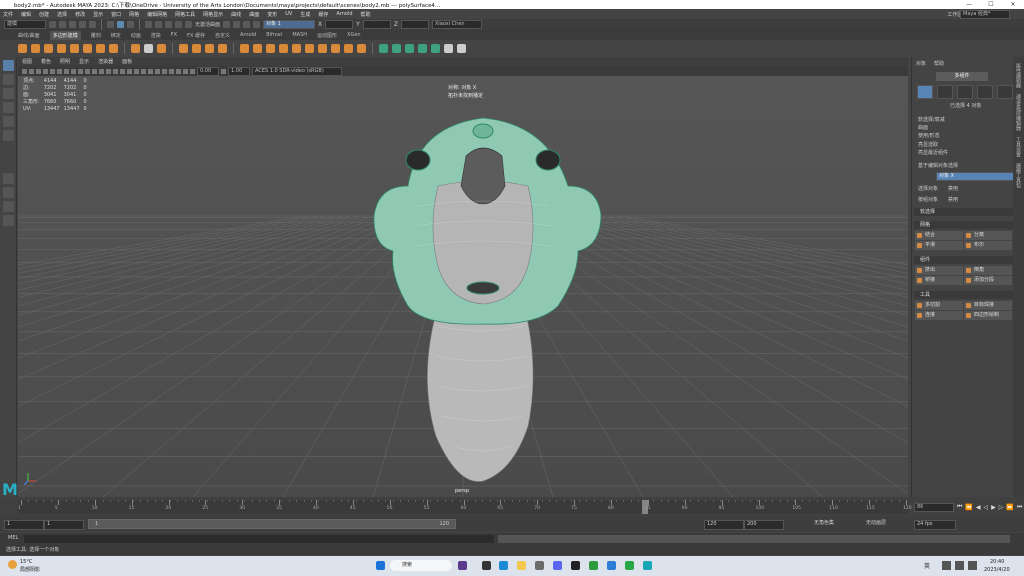  I want to click on poly-cone-icon, so click(61, 48).